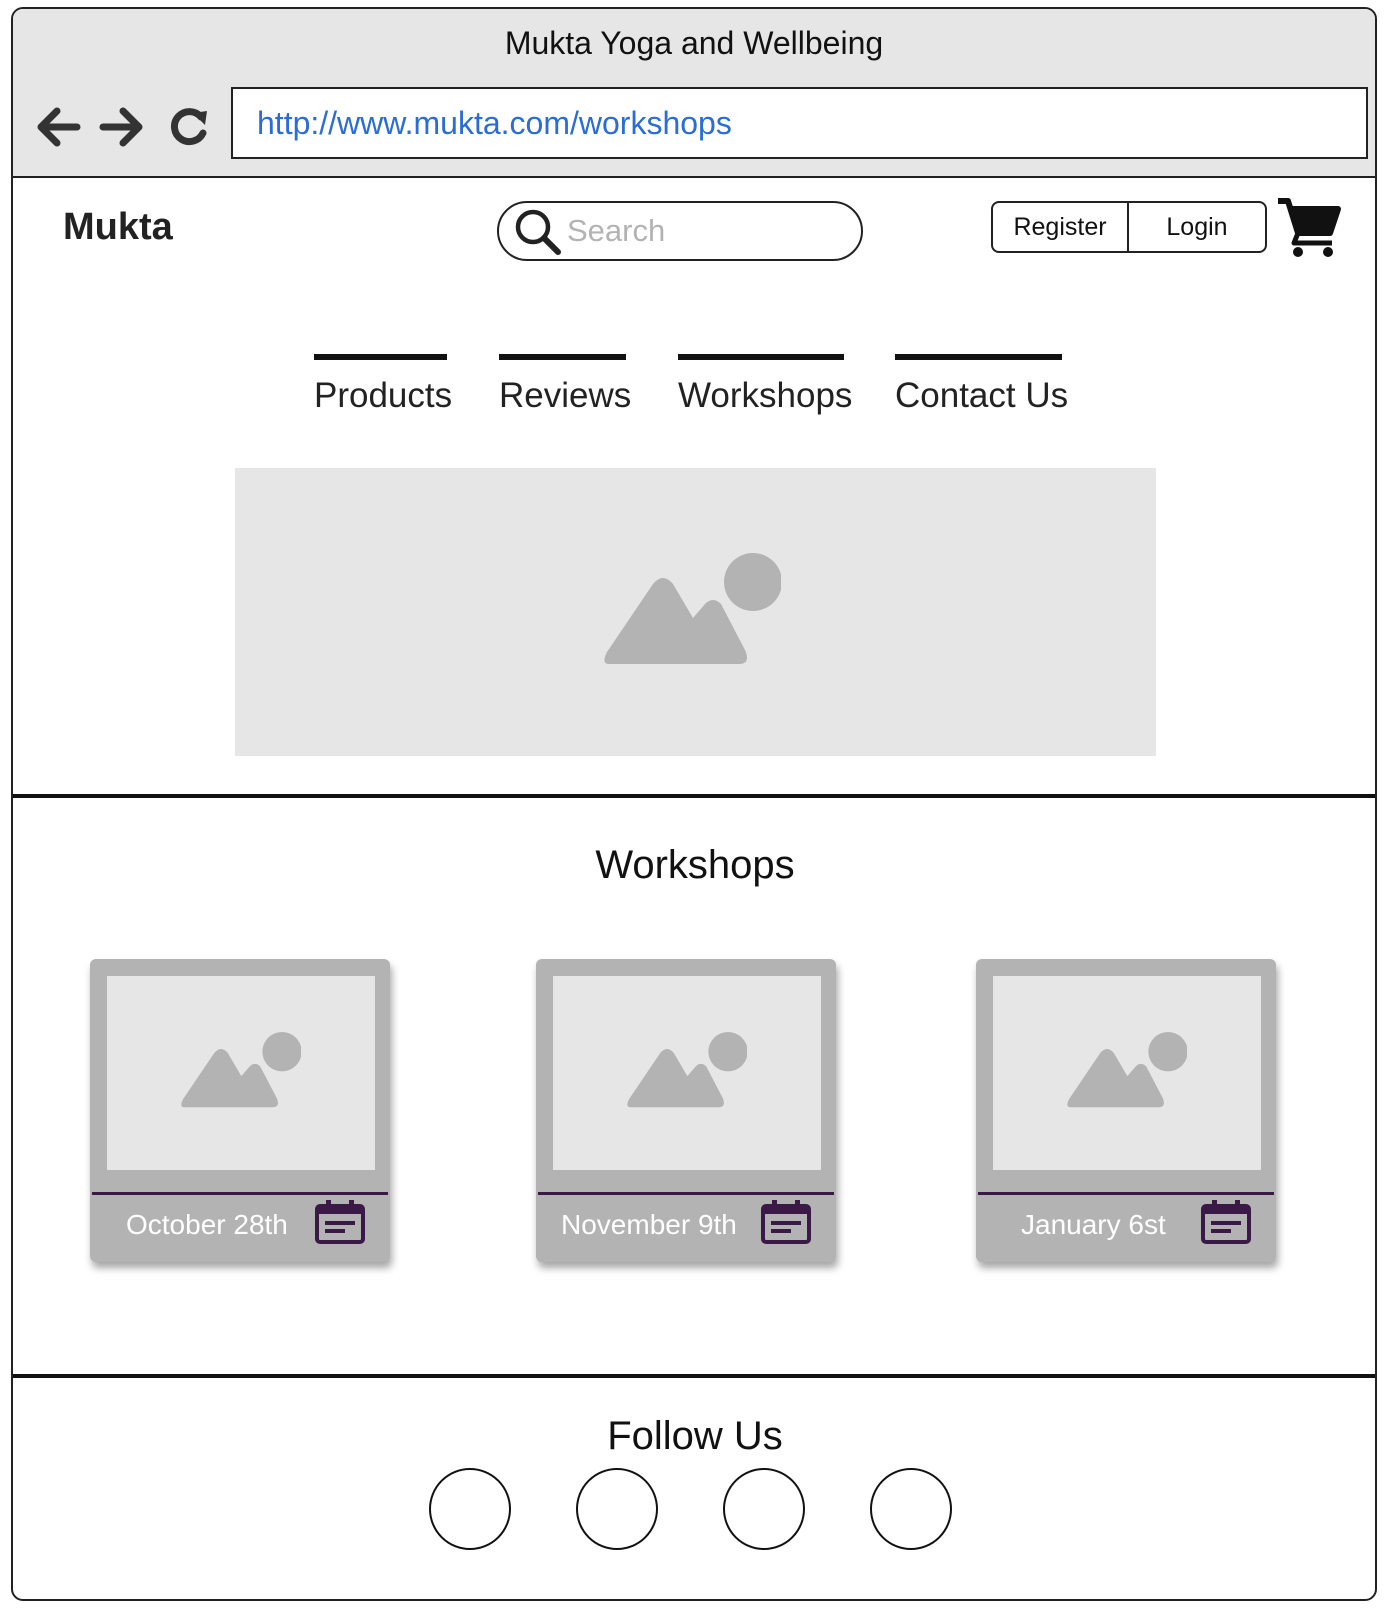 The image size is (1386, 1608). Describe the element at coordinates (982, 395) in the screenshot. I see `tab-label: Contact Us` at that location.